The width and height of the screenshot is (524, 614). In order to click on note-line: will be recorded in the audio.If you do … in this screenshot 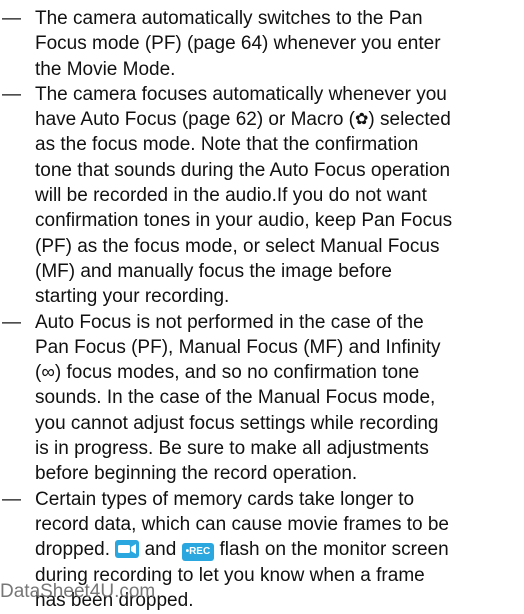, I will do `click(231, 196)`.